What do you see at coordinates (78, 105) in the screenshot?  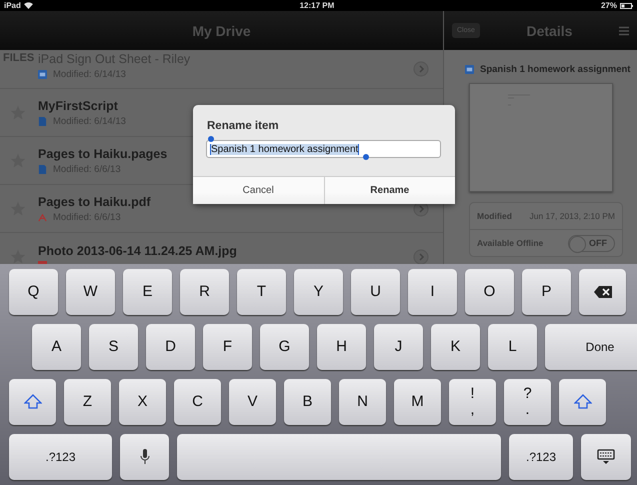 I see `file-name: MyFirstScript` at bounding box center [78, 105].